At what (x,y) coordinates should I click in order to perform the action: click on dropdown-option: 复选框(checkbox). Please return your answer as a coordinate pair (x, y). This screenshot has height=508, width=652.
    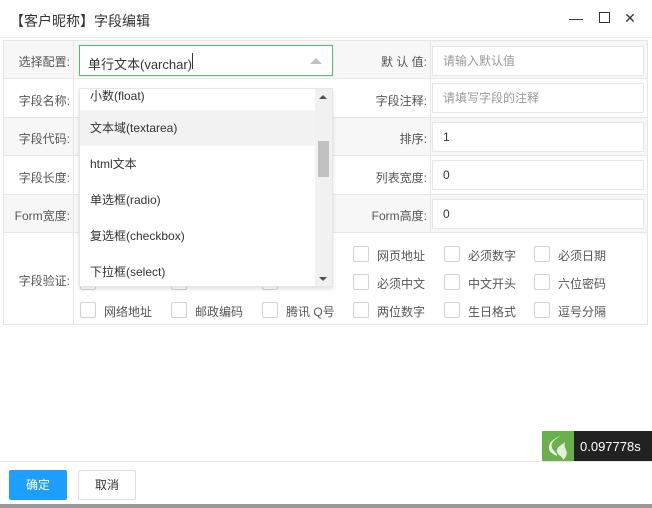
    Looking at the image, I should click on (198, 236).